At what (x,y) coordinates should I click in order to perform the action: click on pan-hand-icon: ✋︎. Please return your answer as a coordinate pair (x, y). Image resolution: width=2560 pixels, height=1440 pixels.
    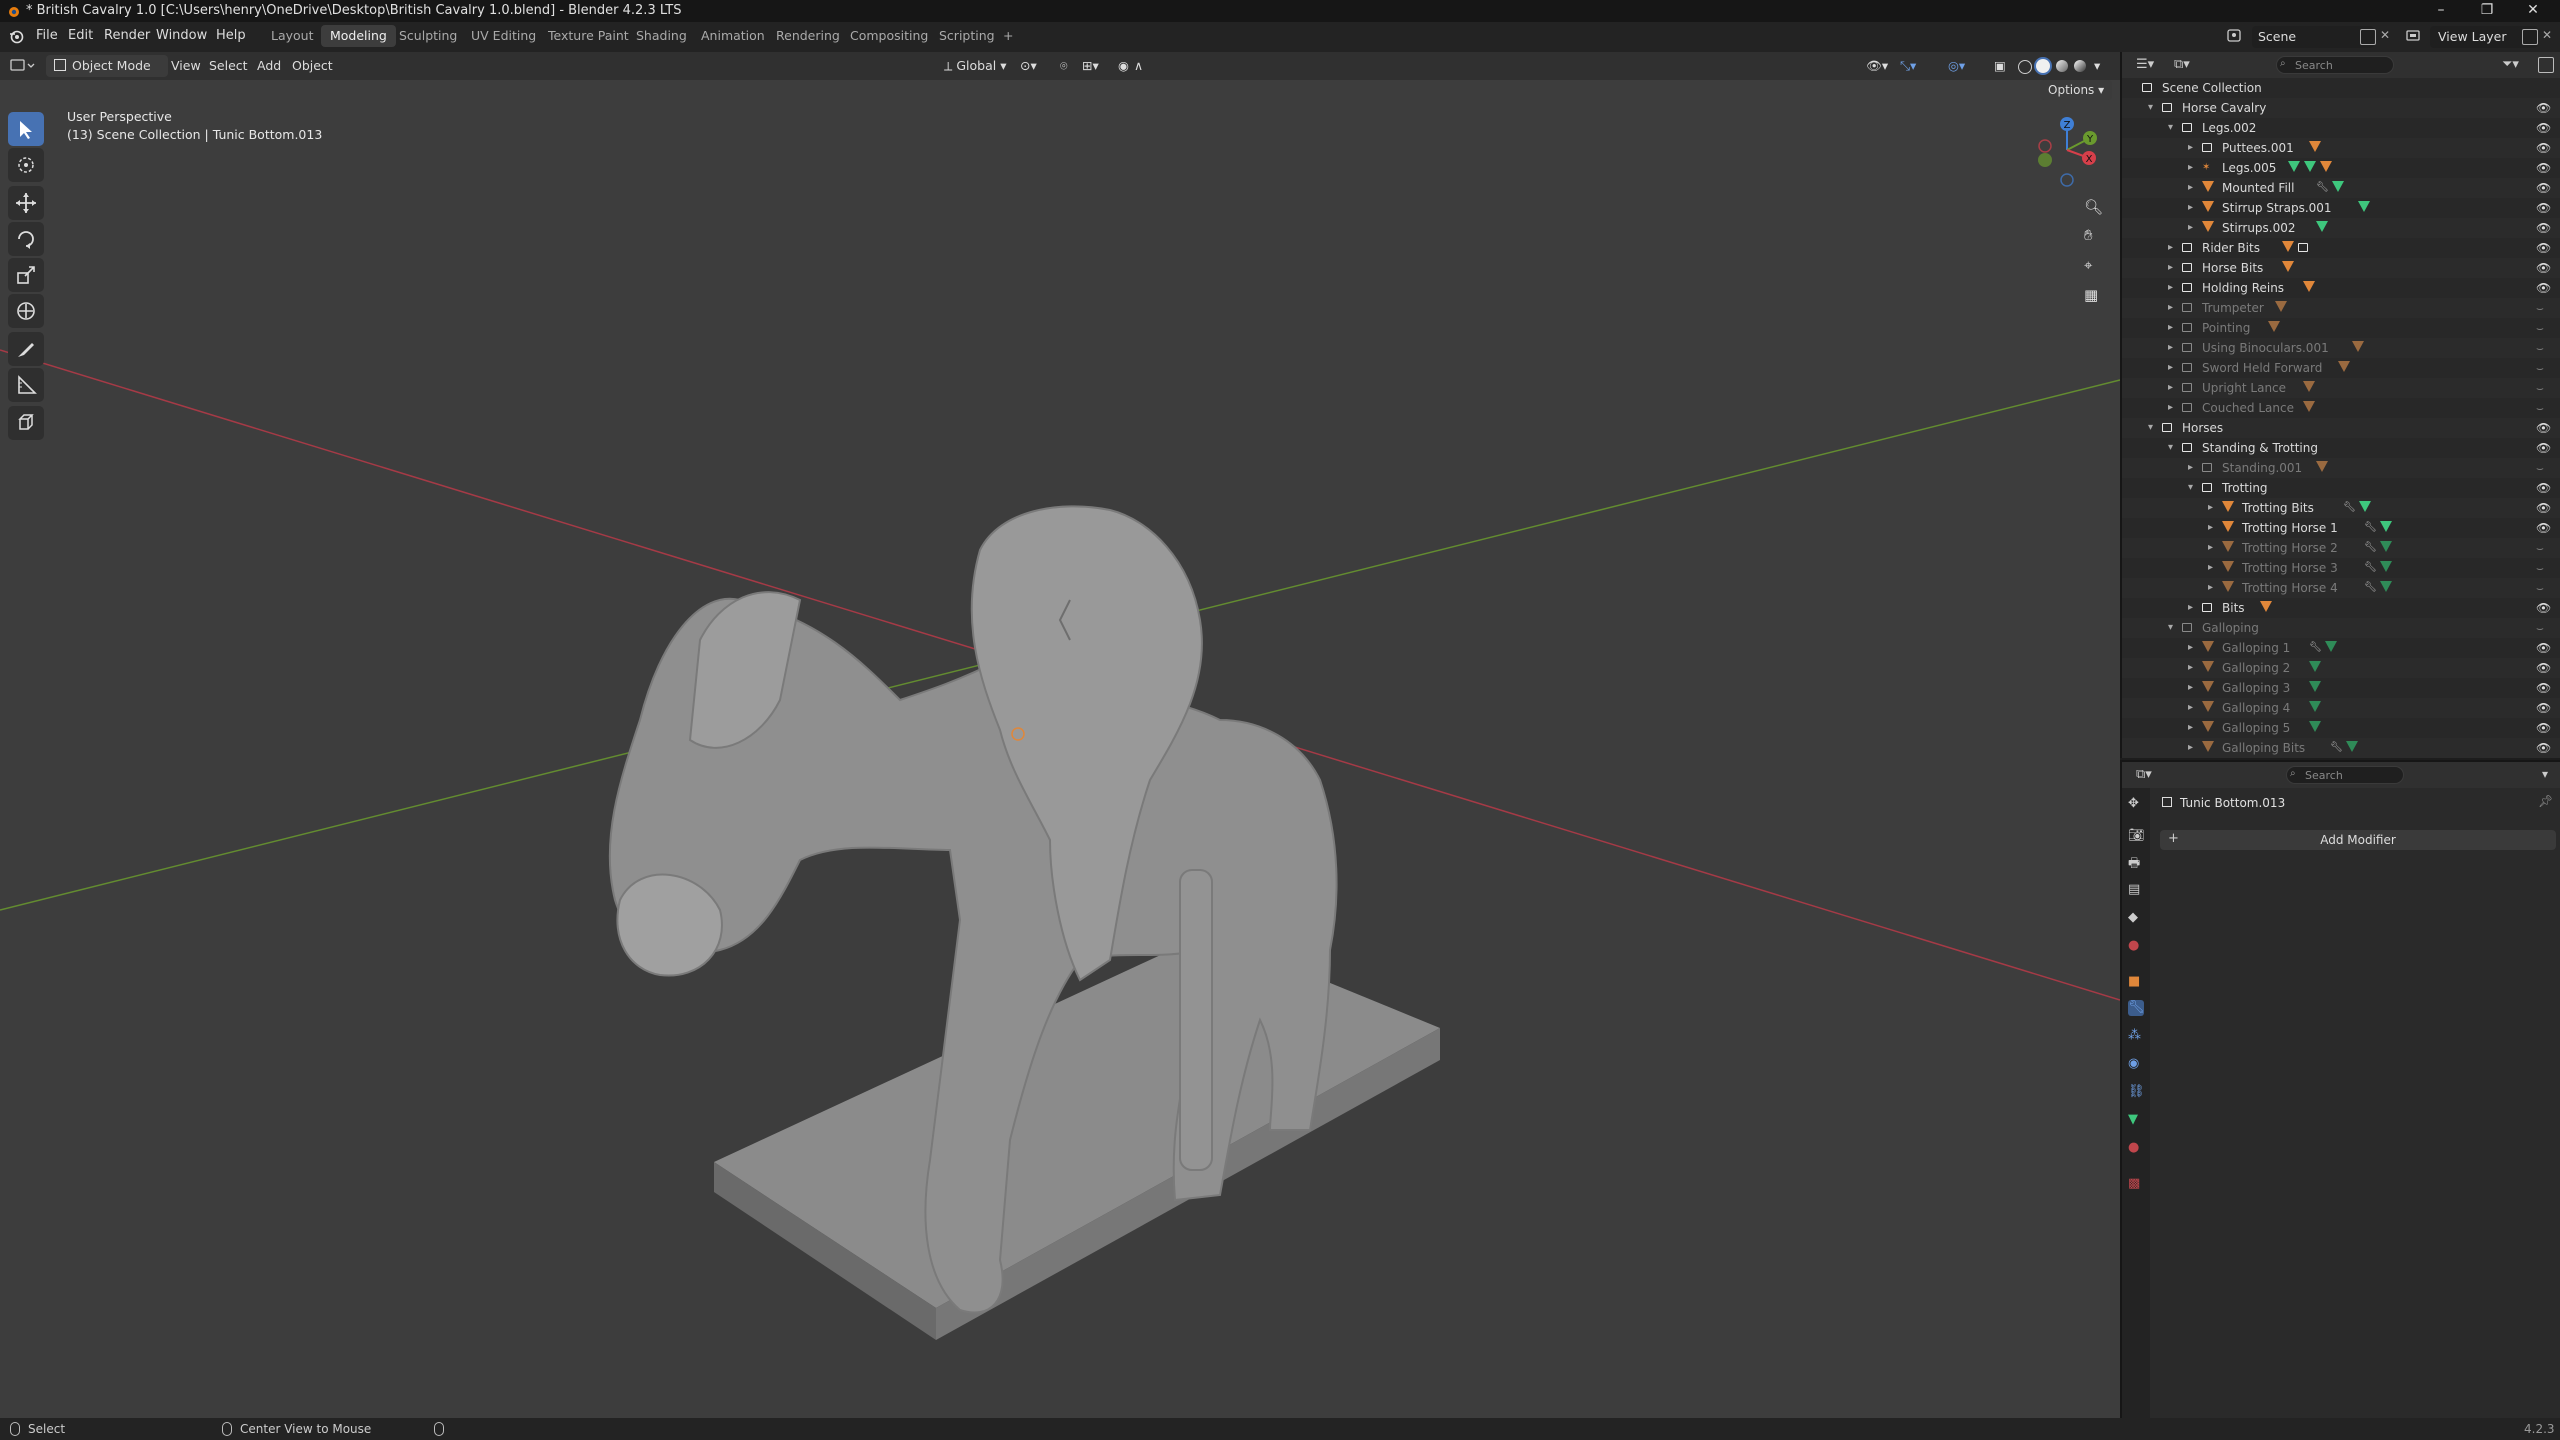
    Looking at the image, I should click on (2088, 235).